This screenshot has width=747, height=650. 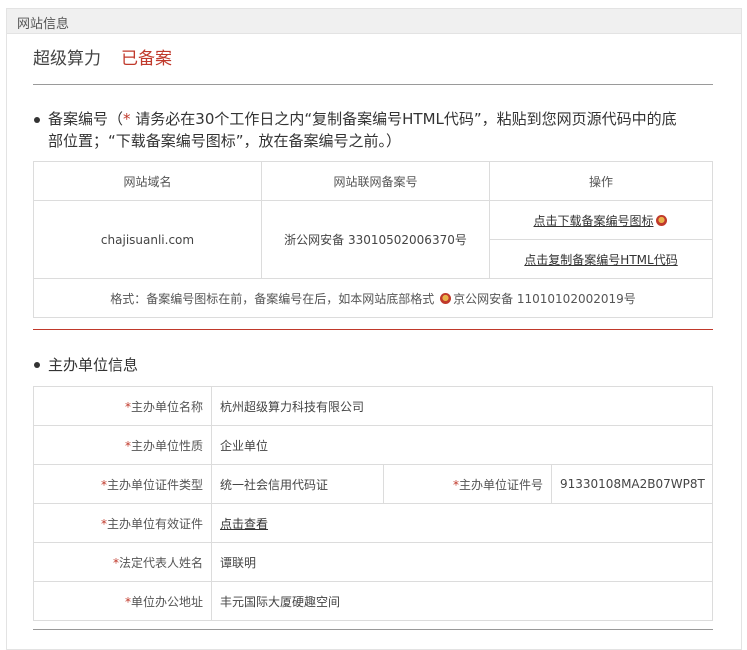 What do you see at coordinates (86, 119) in the screenshot?
I see `record-section-title: 备案编号（` at bounding box center [86, 119].